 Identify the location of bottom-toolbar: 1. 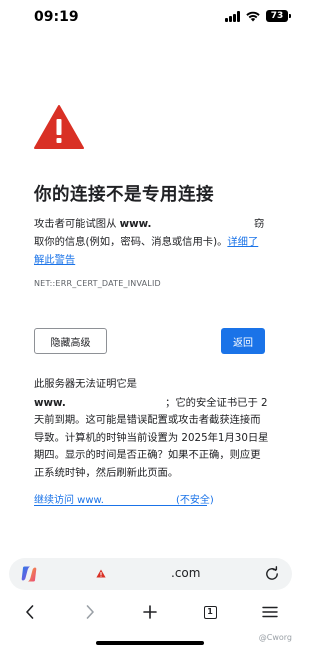
(150, 613).